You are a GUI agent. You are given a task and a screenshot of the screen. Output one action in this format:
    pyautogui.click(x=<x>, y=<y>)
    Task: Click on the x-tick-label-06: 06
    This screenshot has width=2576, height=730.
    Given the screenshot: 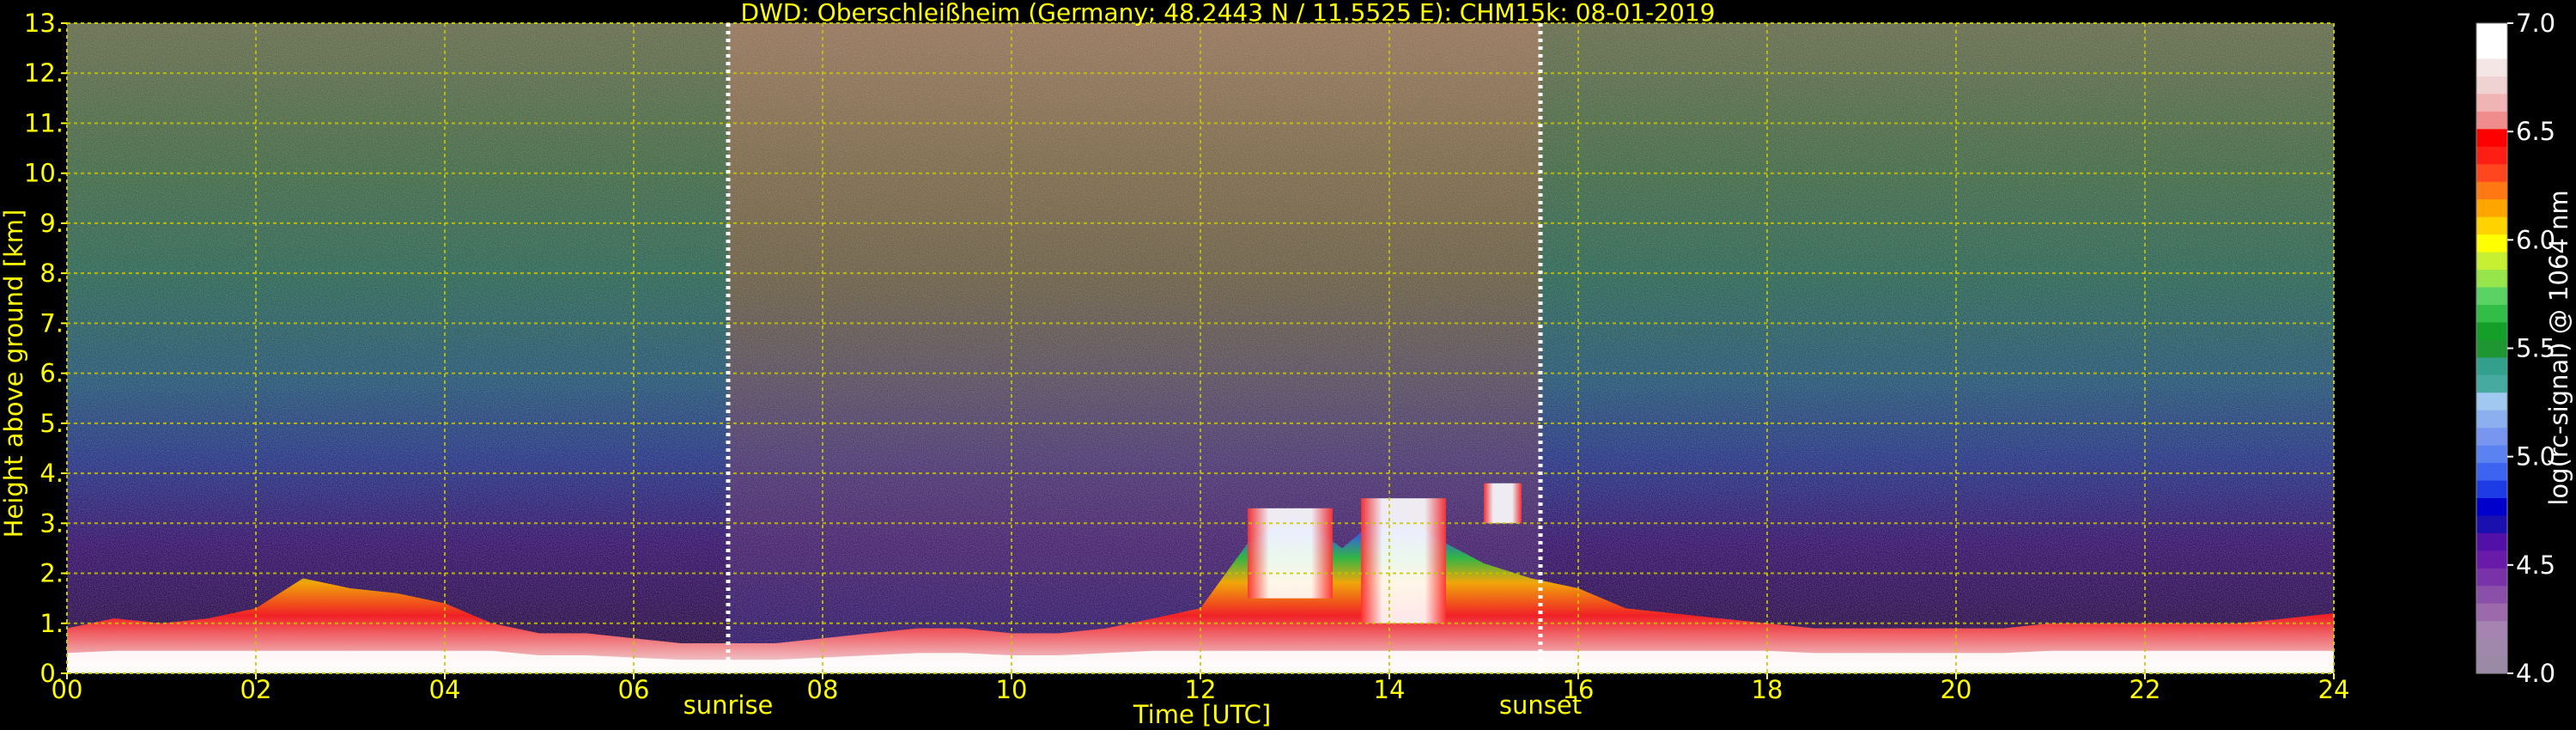 What is the action you would take?
    pyautogui.click(x=634, y=689)
    